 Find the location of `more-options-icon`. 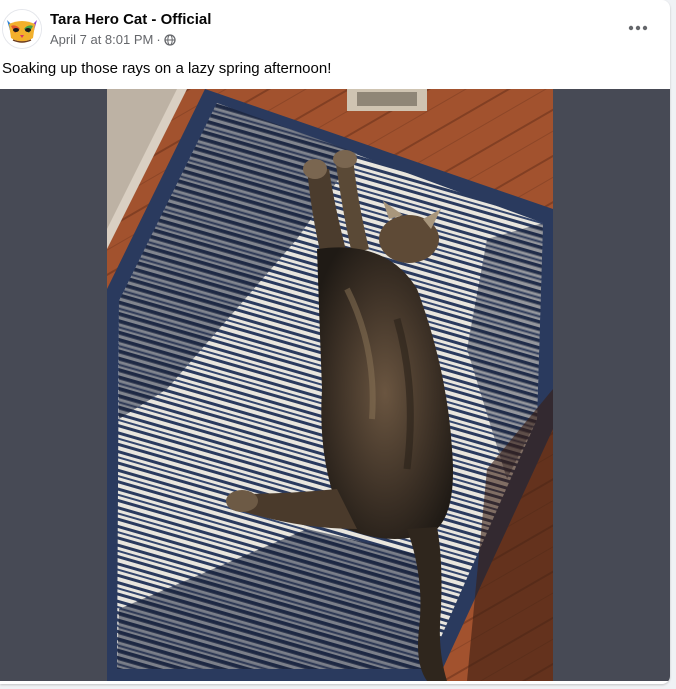

more-options-icon is located at coordinates (638, 28).